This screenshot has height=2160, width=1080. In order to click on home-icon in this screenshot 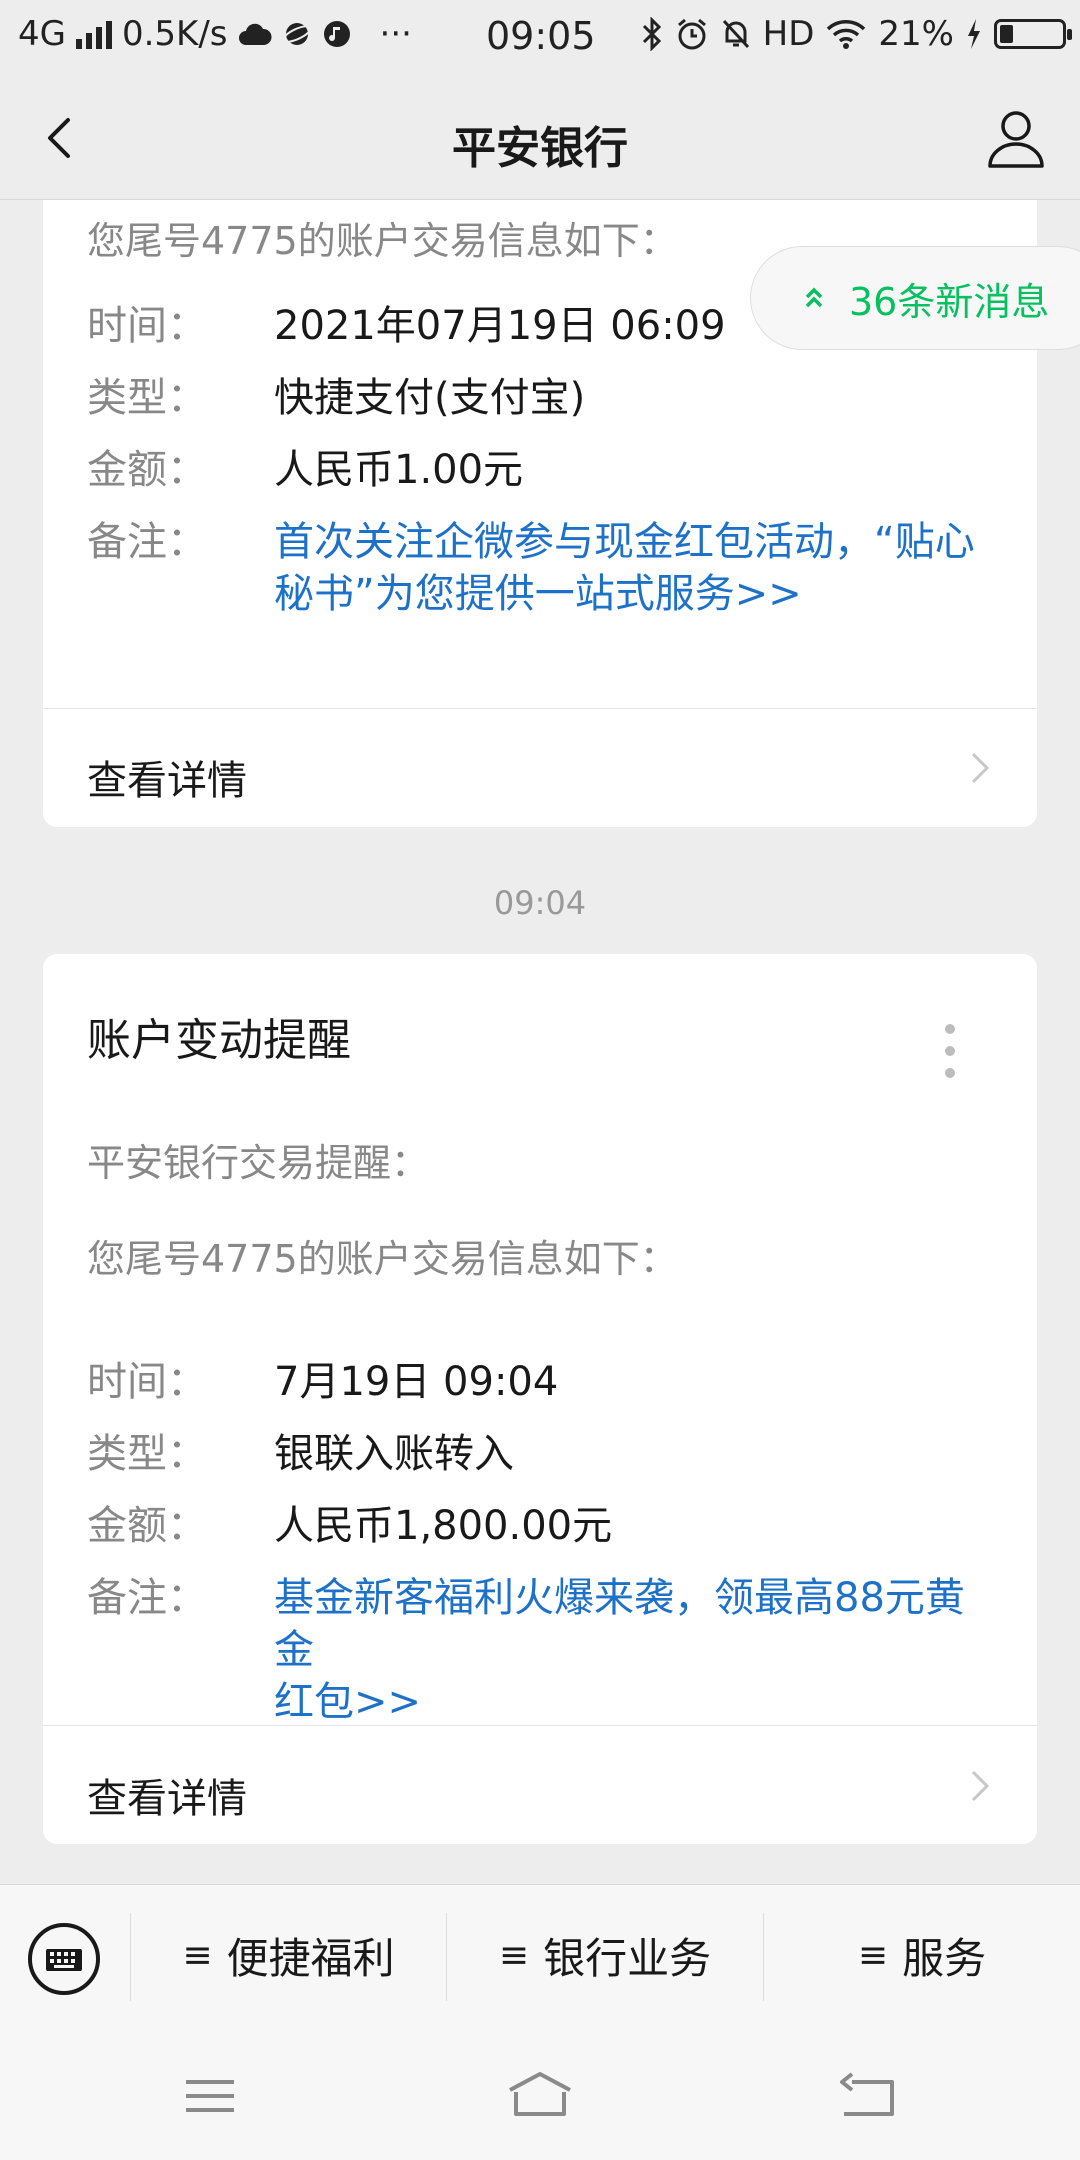, I will do `click(540, 2094)`.